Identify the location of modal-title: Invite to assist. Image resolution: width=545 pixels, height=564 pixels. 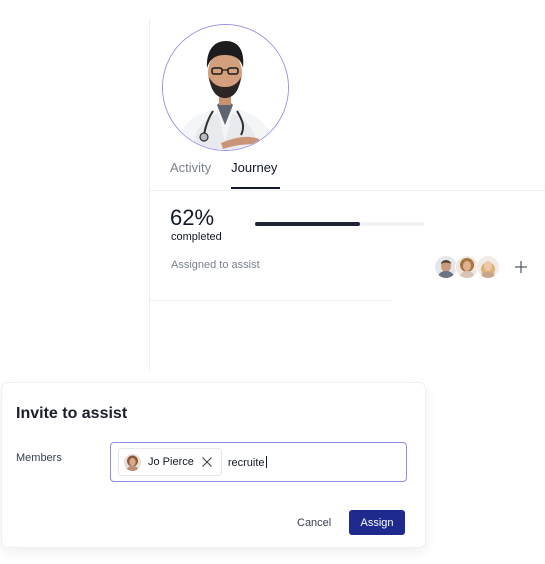
(72, 413).